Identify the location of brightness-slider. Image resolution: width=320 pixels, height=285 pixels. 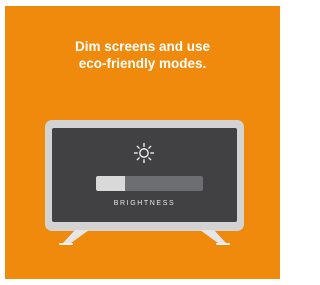
(149, 183).